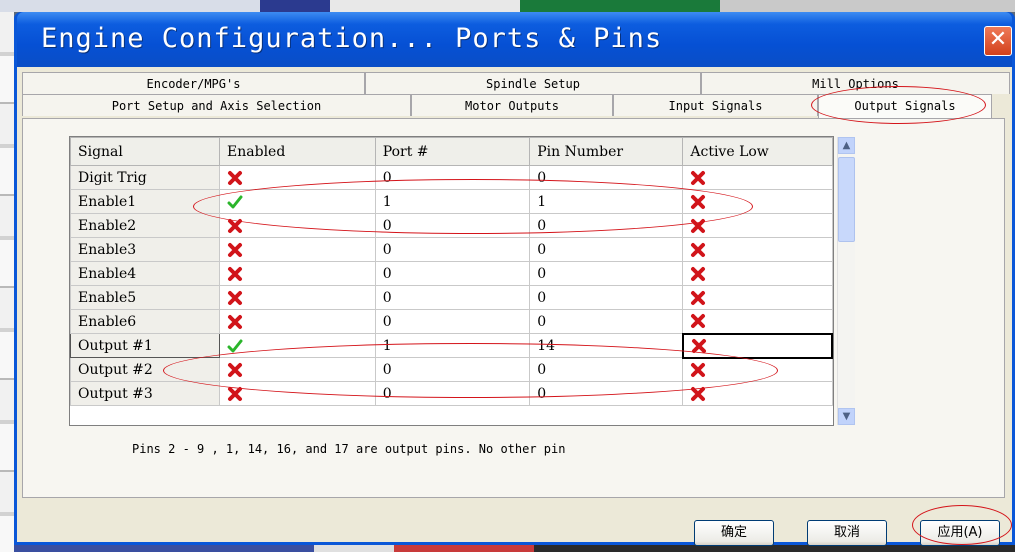 The height and width of the screenshot is (552, 1015). I want to click on pin-number-cell: 1, so click(606, 201).